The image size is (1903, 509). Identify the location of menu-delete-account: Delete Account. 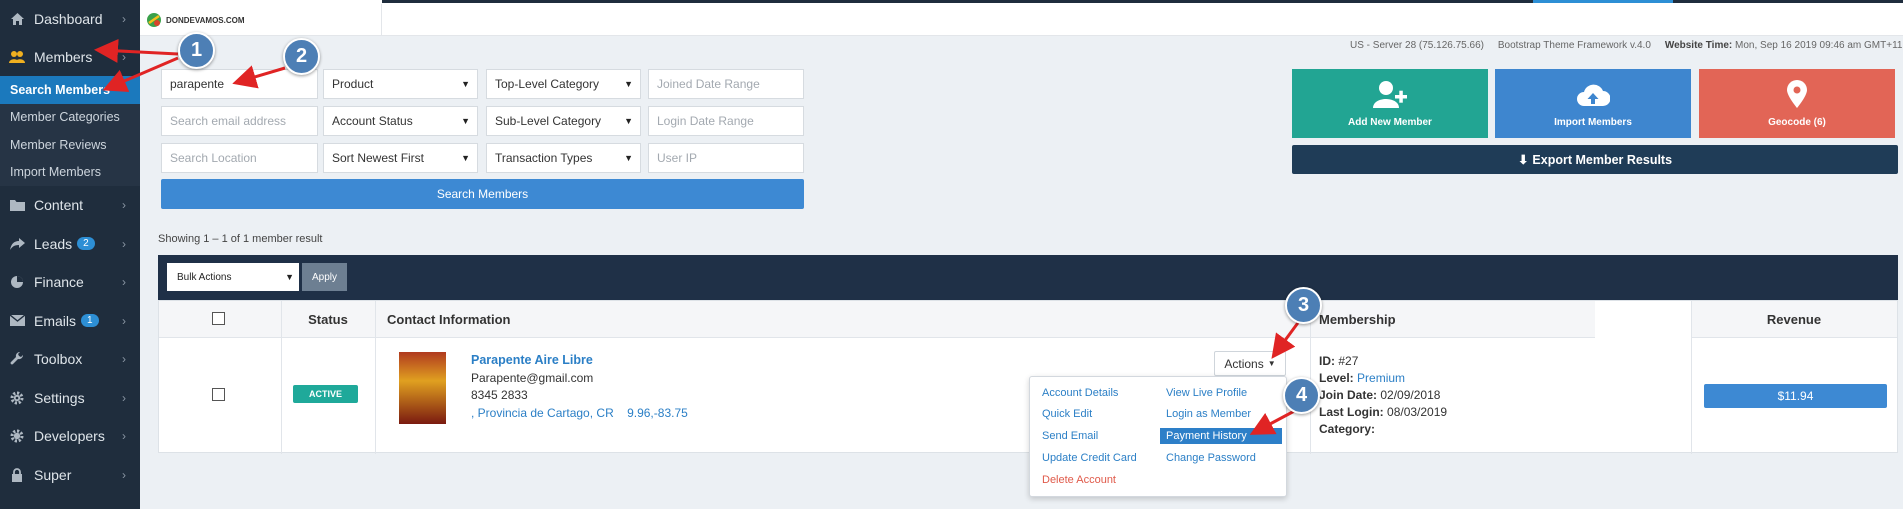
(1079, 480).